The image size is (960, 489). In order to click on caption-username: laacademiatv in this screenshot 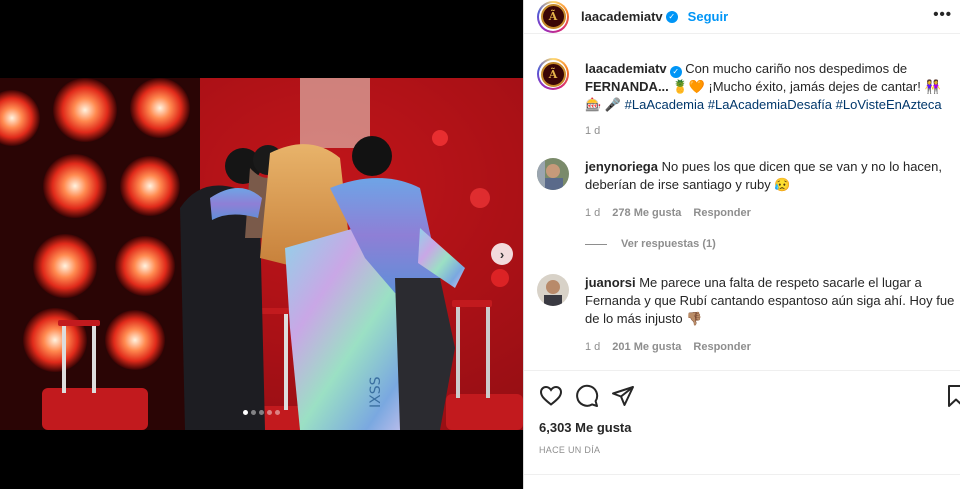, I will do `click(626, 68)`.